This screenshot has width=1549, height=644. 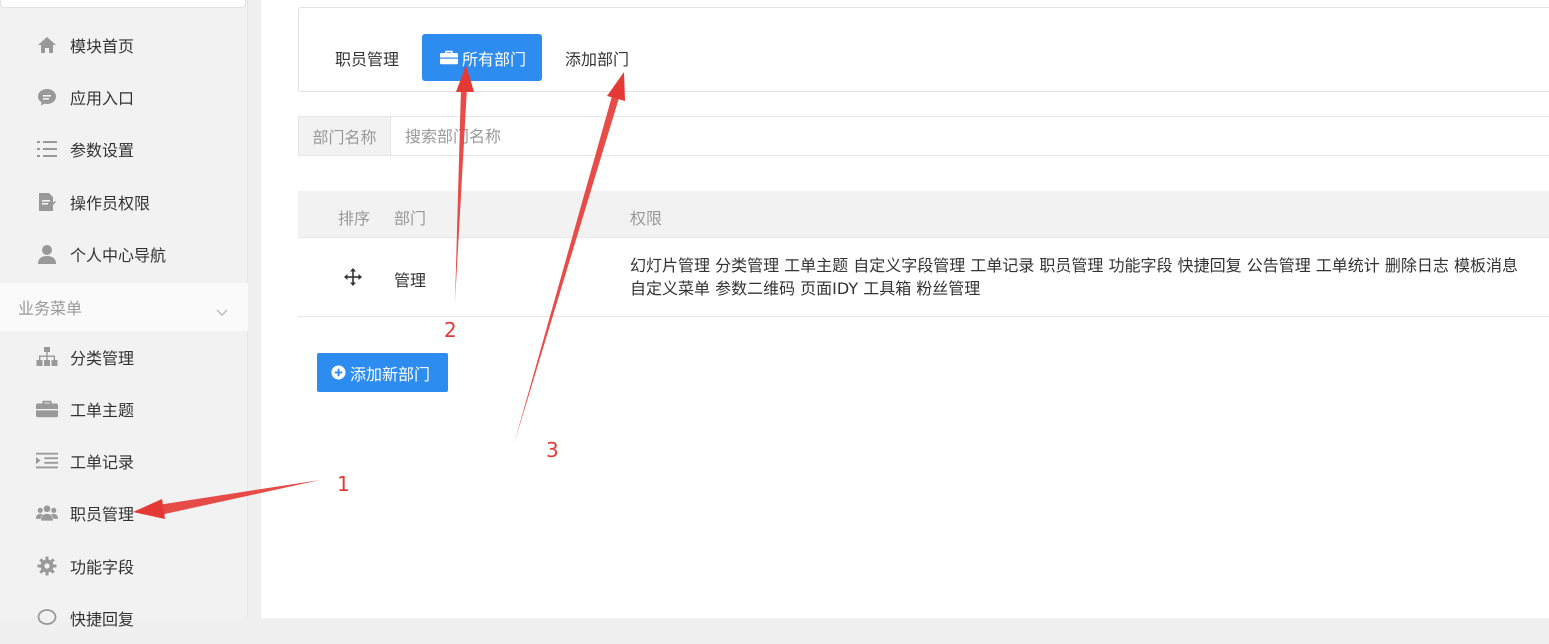 What do you see at coordinates (390, 374) in the screenshot?
I see `add-department-label: 添加新部门` at bounding box center [390, 374].